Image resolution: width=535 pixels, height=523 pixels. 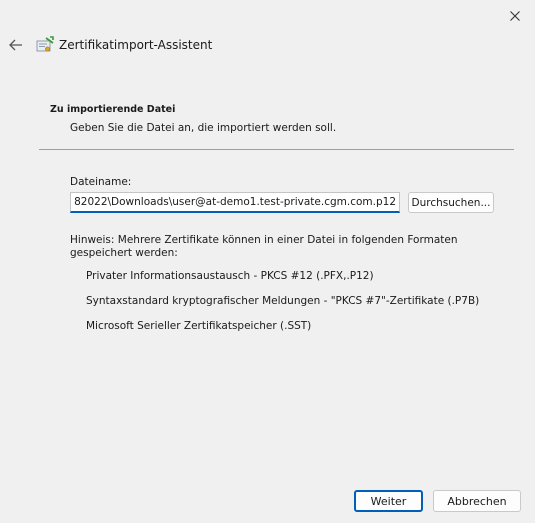 I want to click on close-button, so click(x=515, y=16).